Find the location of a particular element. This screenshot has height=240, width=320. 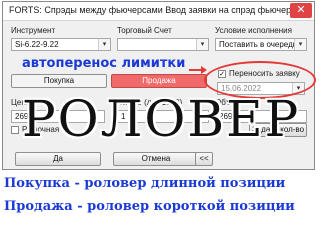

close-button: ✕ is located at coordinates (301, 10).